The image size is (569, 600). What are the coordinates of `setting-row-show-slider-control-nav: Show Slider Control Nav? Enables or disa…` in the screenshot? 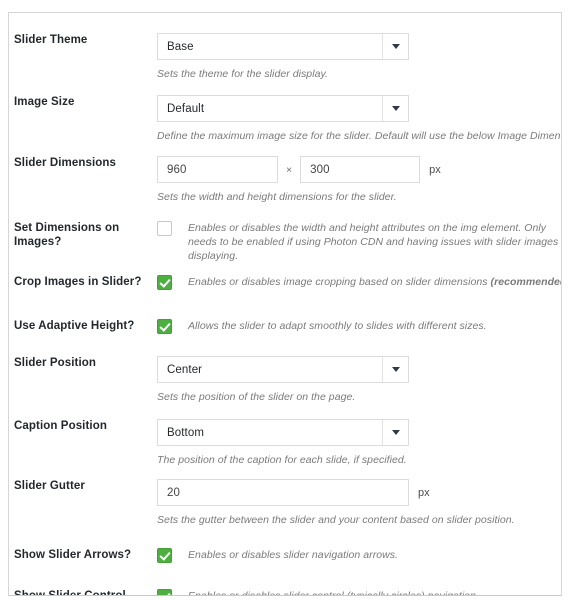 It's located at (285, 592).